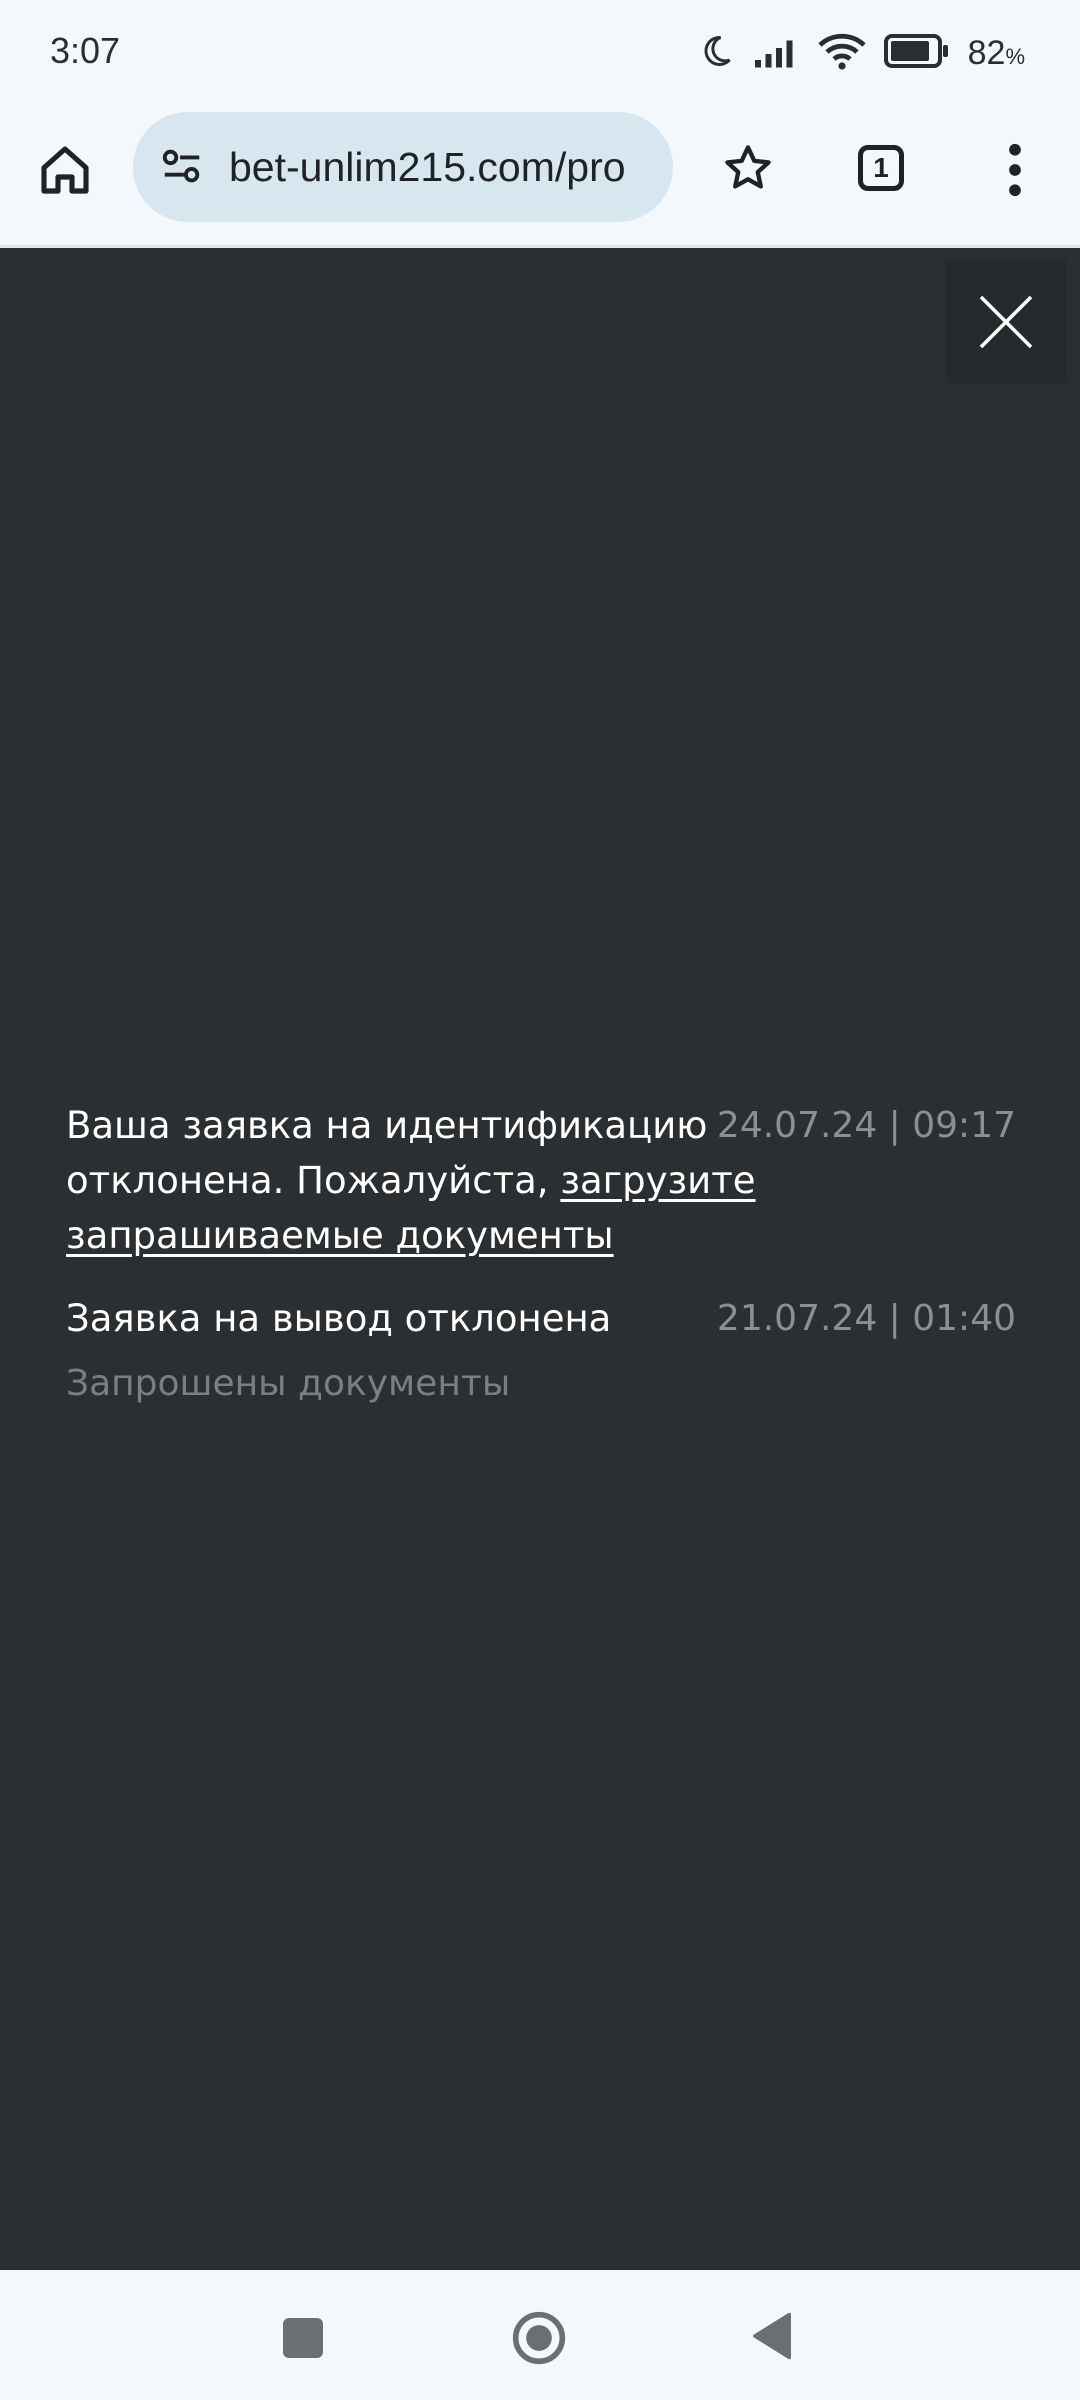 This screenshot has width=1080, height=2400. I want to click on circle-home-icon, so click(539, 2338).